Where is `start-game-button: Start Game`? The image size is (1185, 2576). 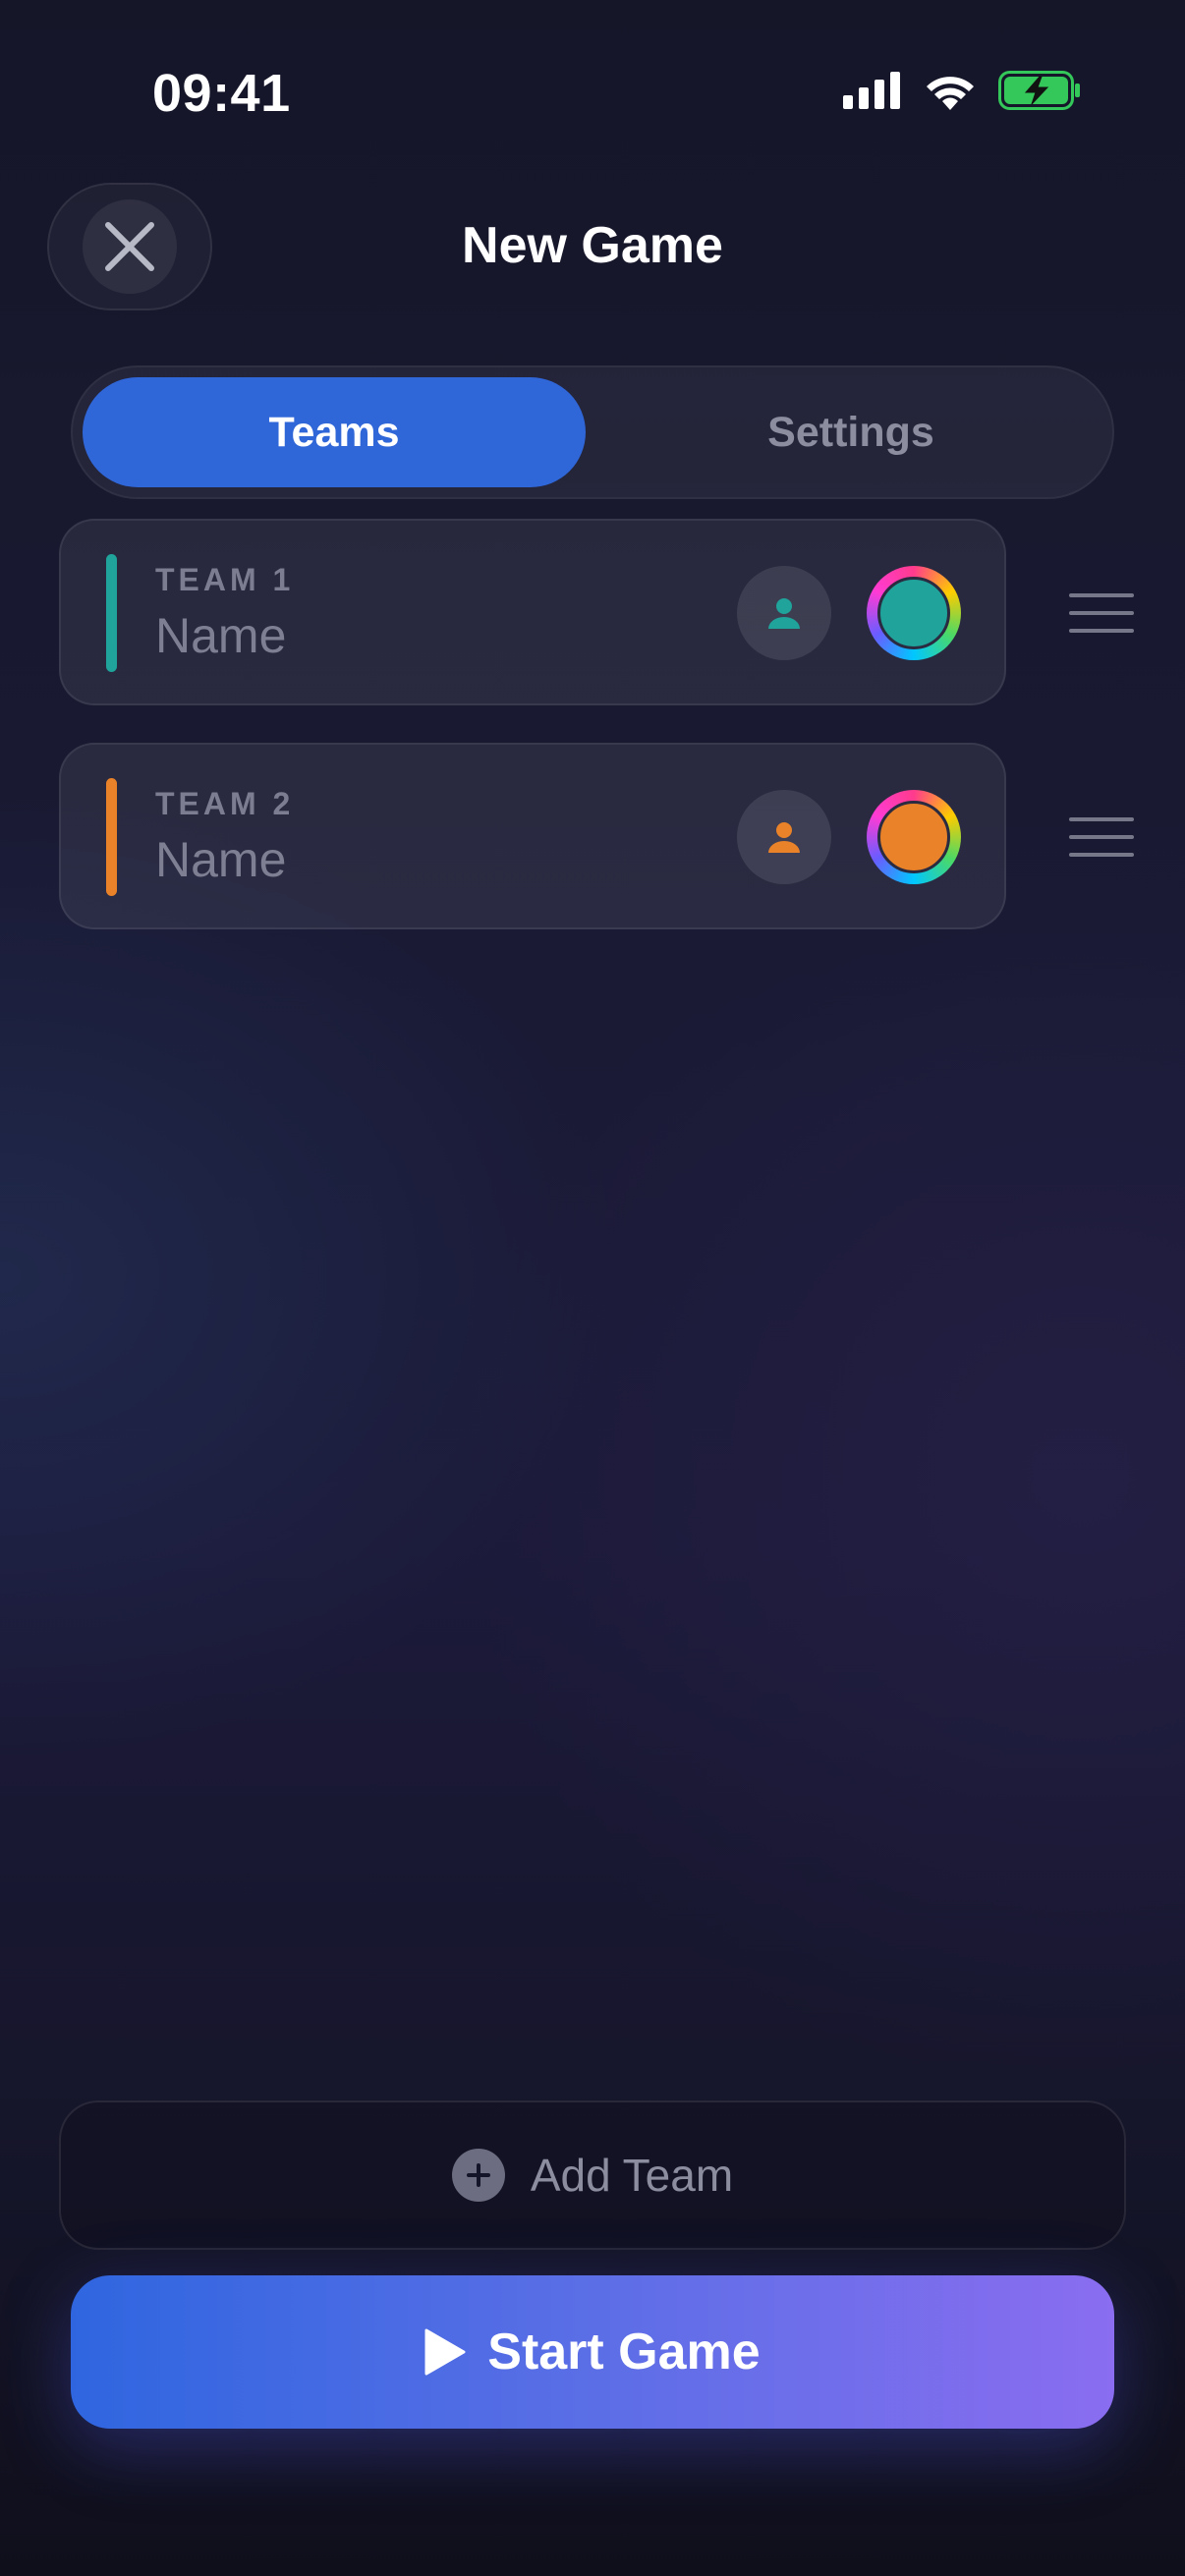 start-game-button: Start Game is located at coordinates (592, 2352).